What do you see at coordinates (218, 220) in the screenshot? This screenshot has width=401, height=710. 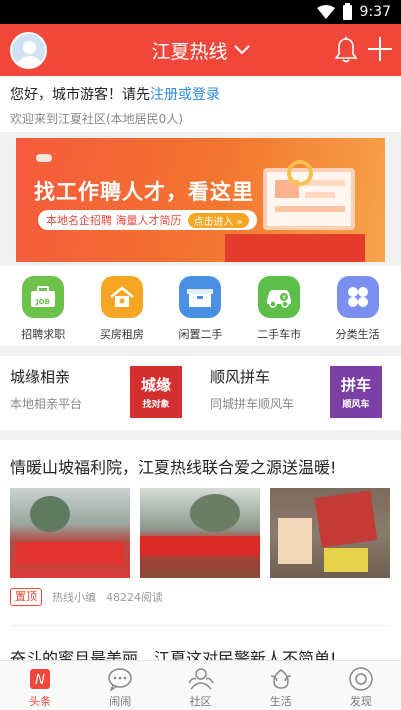 I see `banner-enter-button: 点击进入 »` at bounding box center [218, 220].